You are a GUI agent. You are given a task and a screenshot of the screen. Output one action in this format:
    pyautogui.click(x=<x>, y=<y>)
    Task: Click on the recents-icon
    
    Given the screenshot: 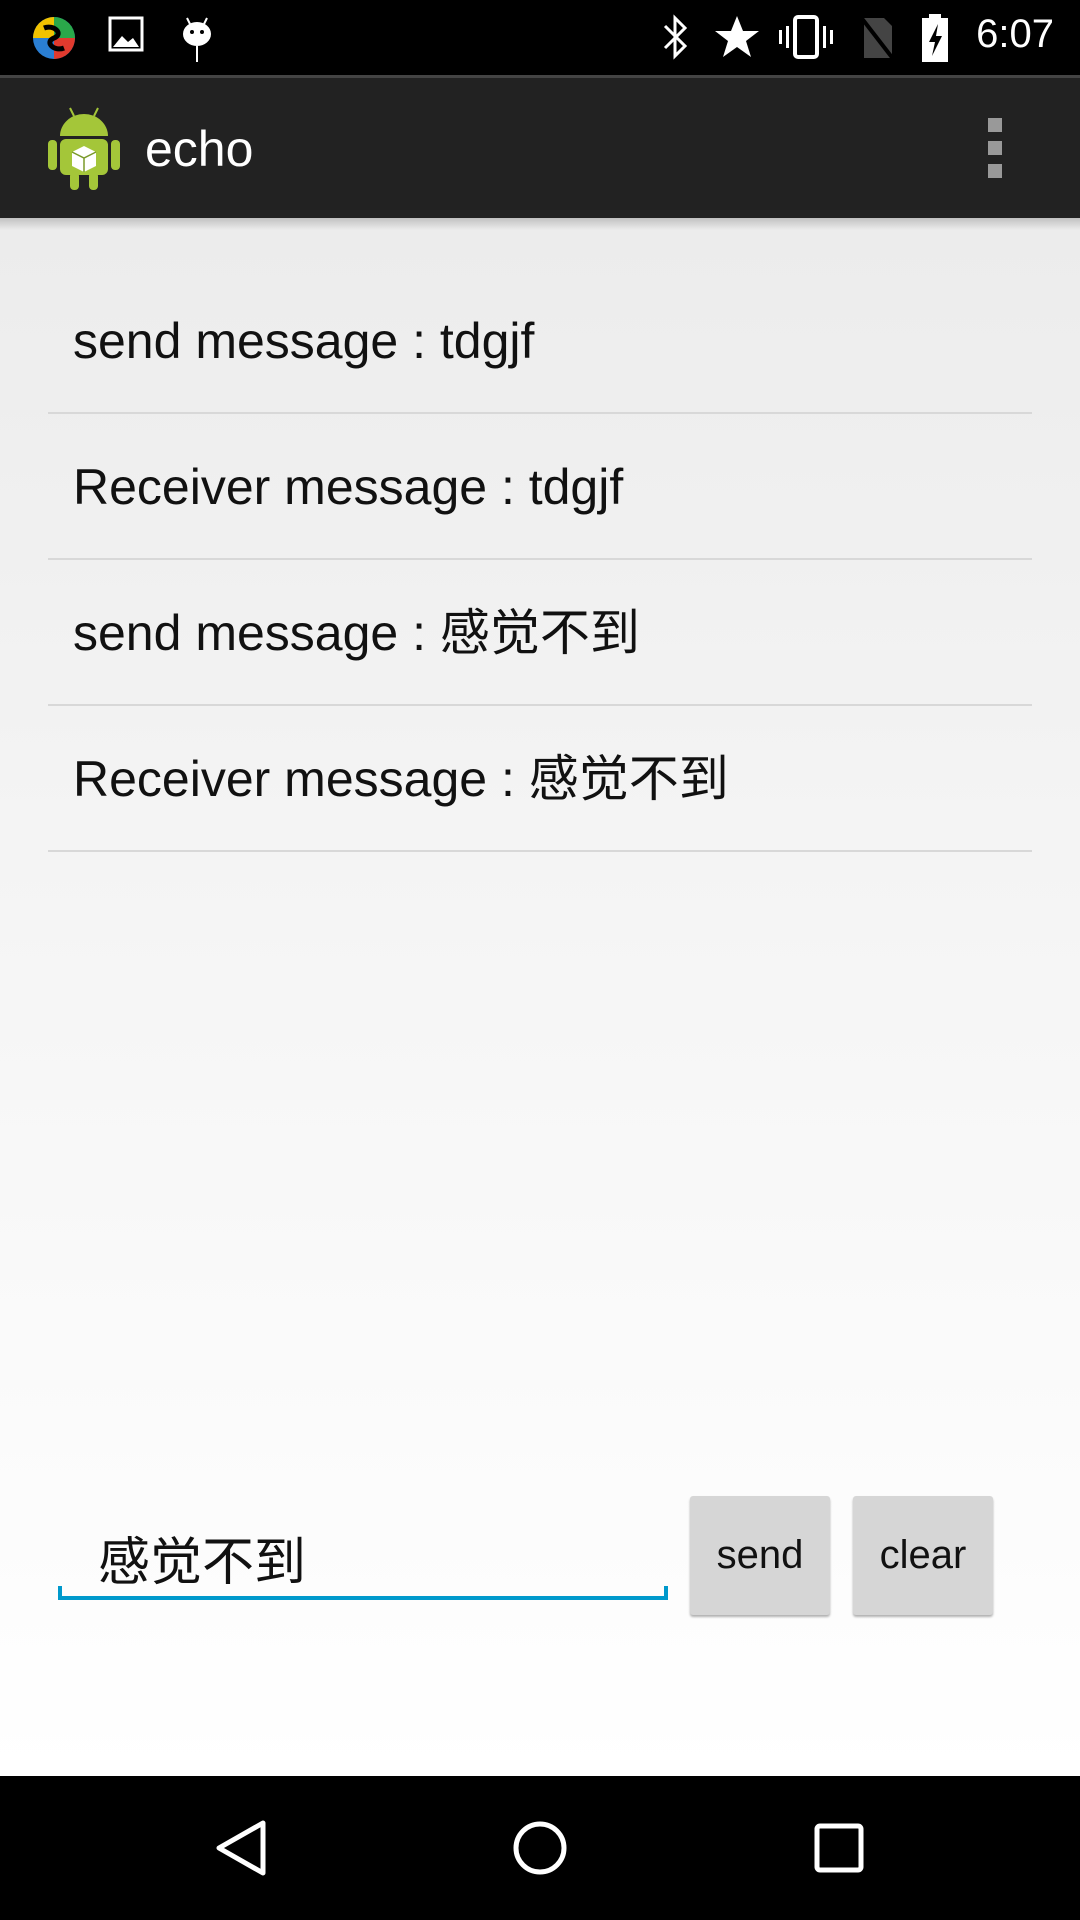 What is the action you would take?
    pyautogui.click(x=840, y=1848)
    